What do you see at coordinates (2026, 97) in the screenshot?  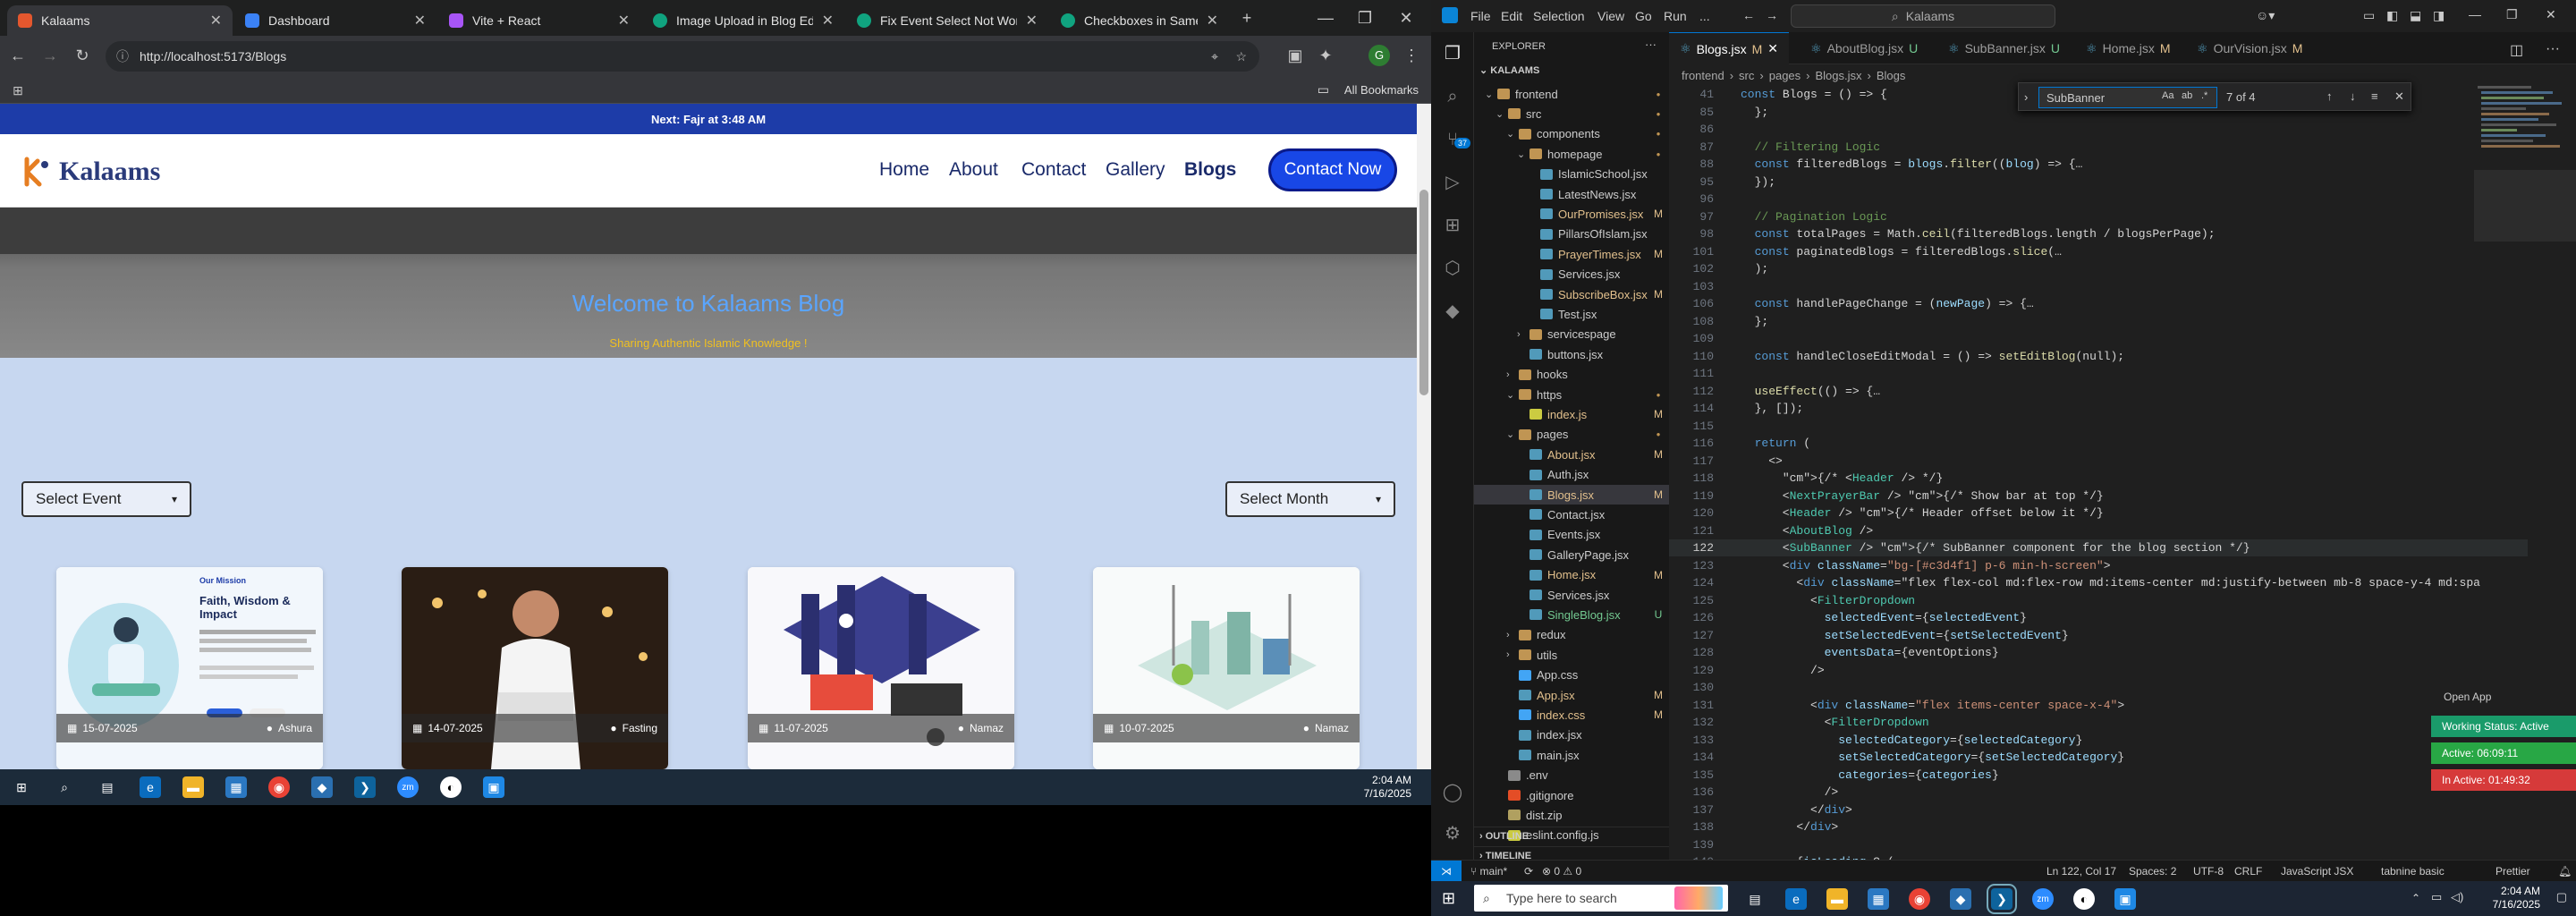 I see `toggle-replace-icon: ›` at bounding box center [2026, 97].